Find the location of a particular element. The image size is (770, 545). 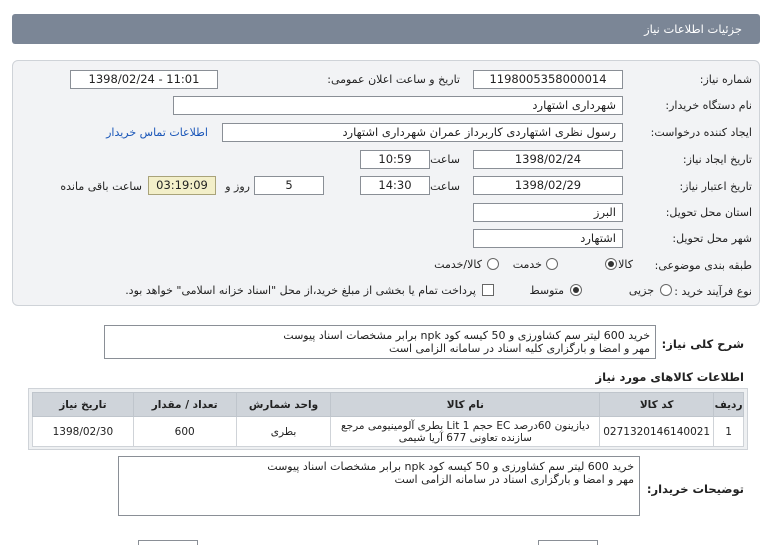

province-label: استان محل تحویل: is located at coordinates (708, 212).